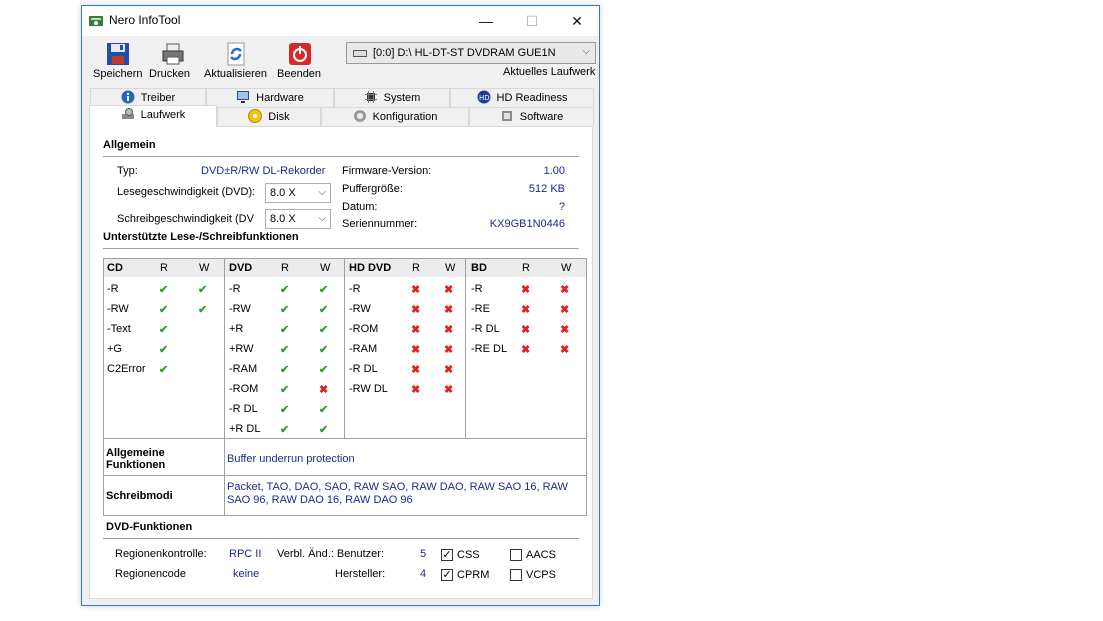 The width and height of the screenshot is (1103, 621). What do you see at coordinates (516, 555) in the screenshot?
I see `unchecked-box-icon` at bounding box center [516, 555].